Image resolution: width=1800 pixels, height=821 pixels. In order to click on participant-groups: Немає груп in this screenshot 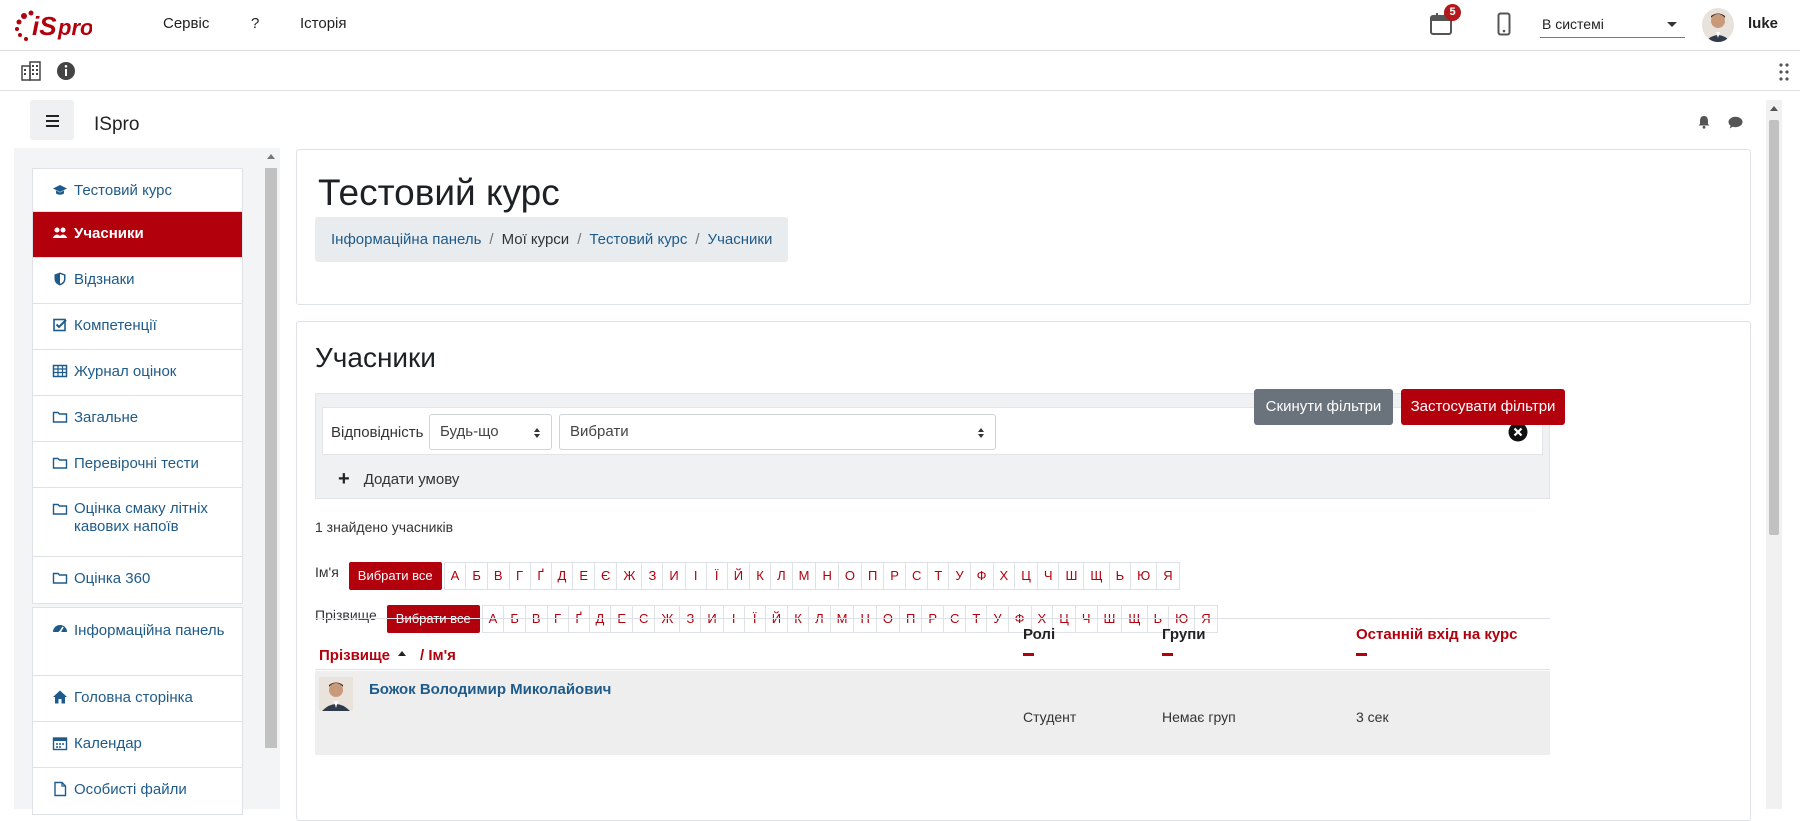, I will do `click(1199, 717)`.